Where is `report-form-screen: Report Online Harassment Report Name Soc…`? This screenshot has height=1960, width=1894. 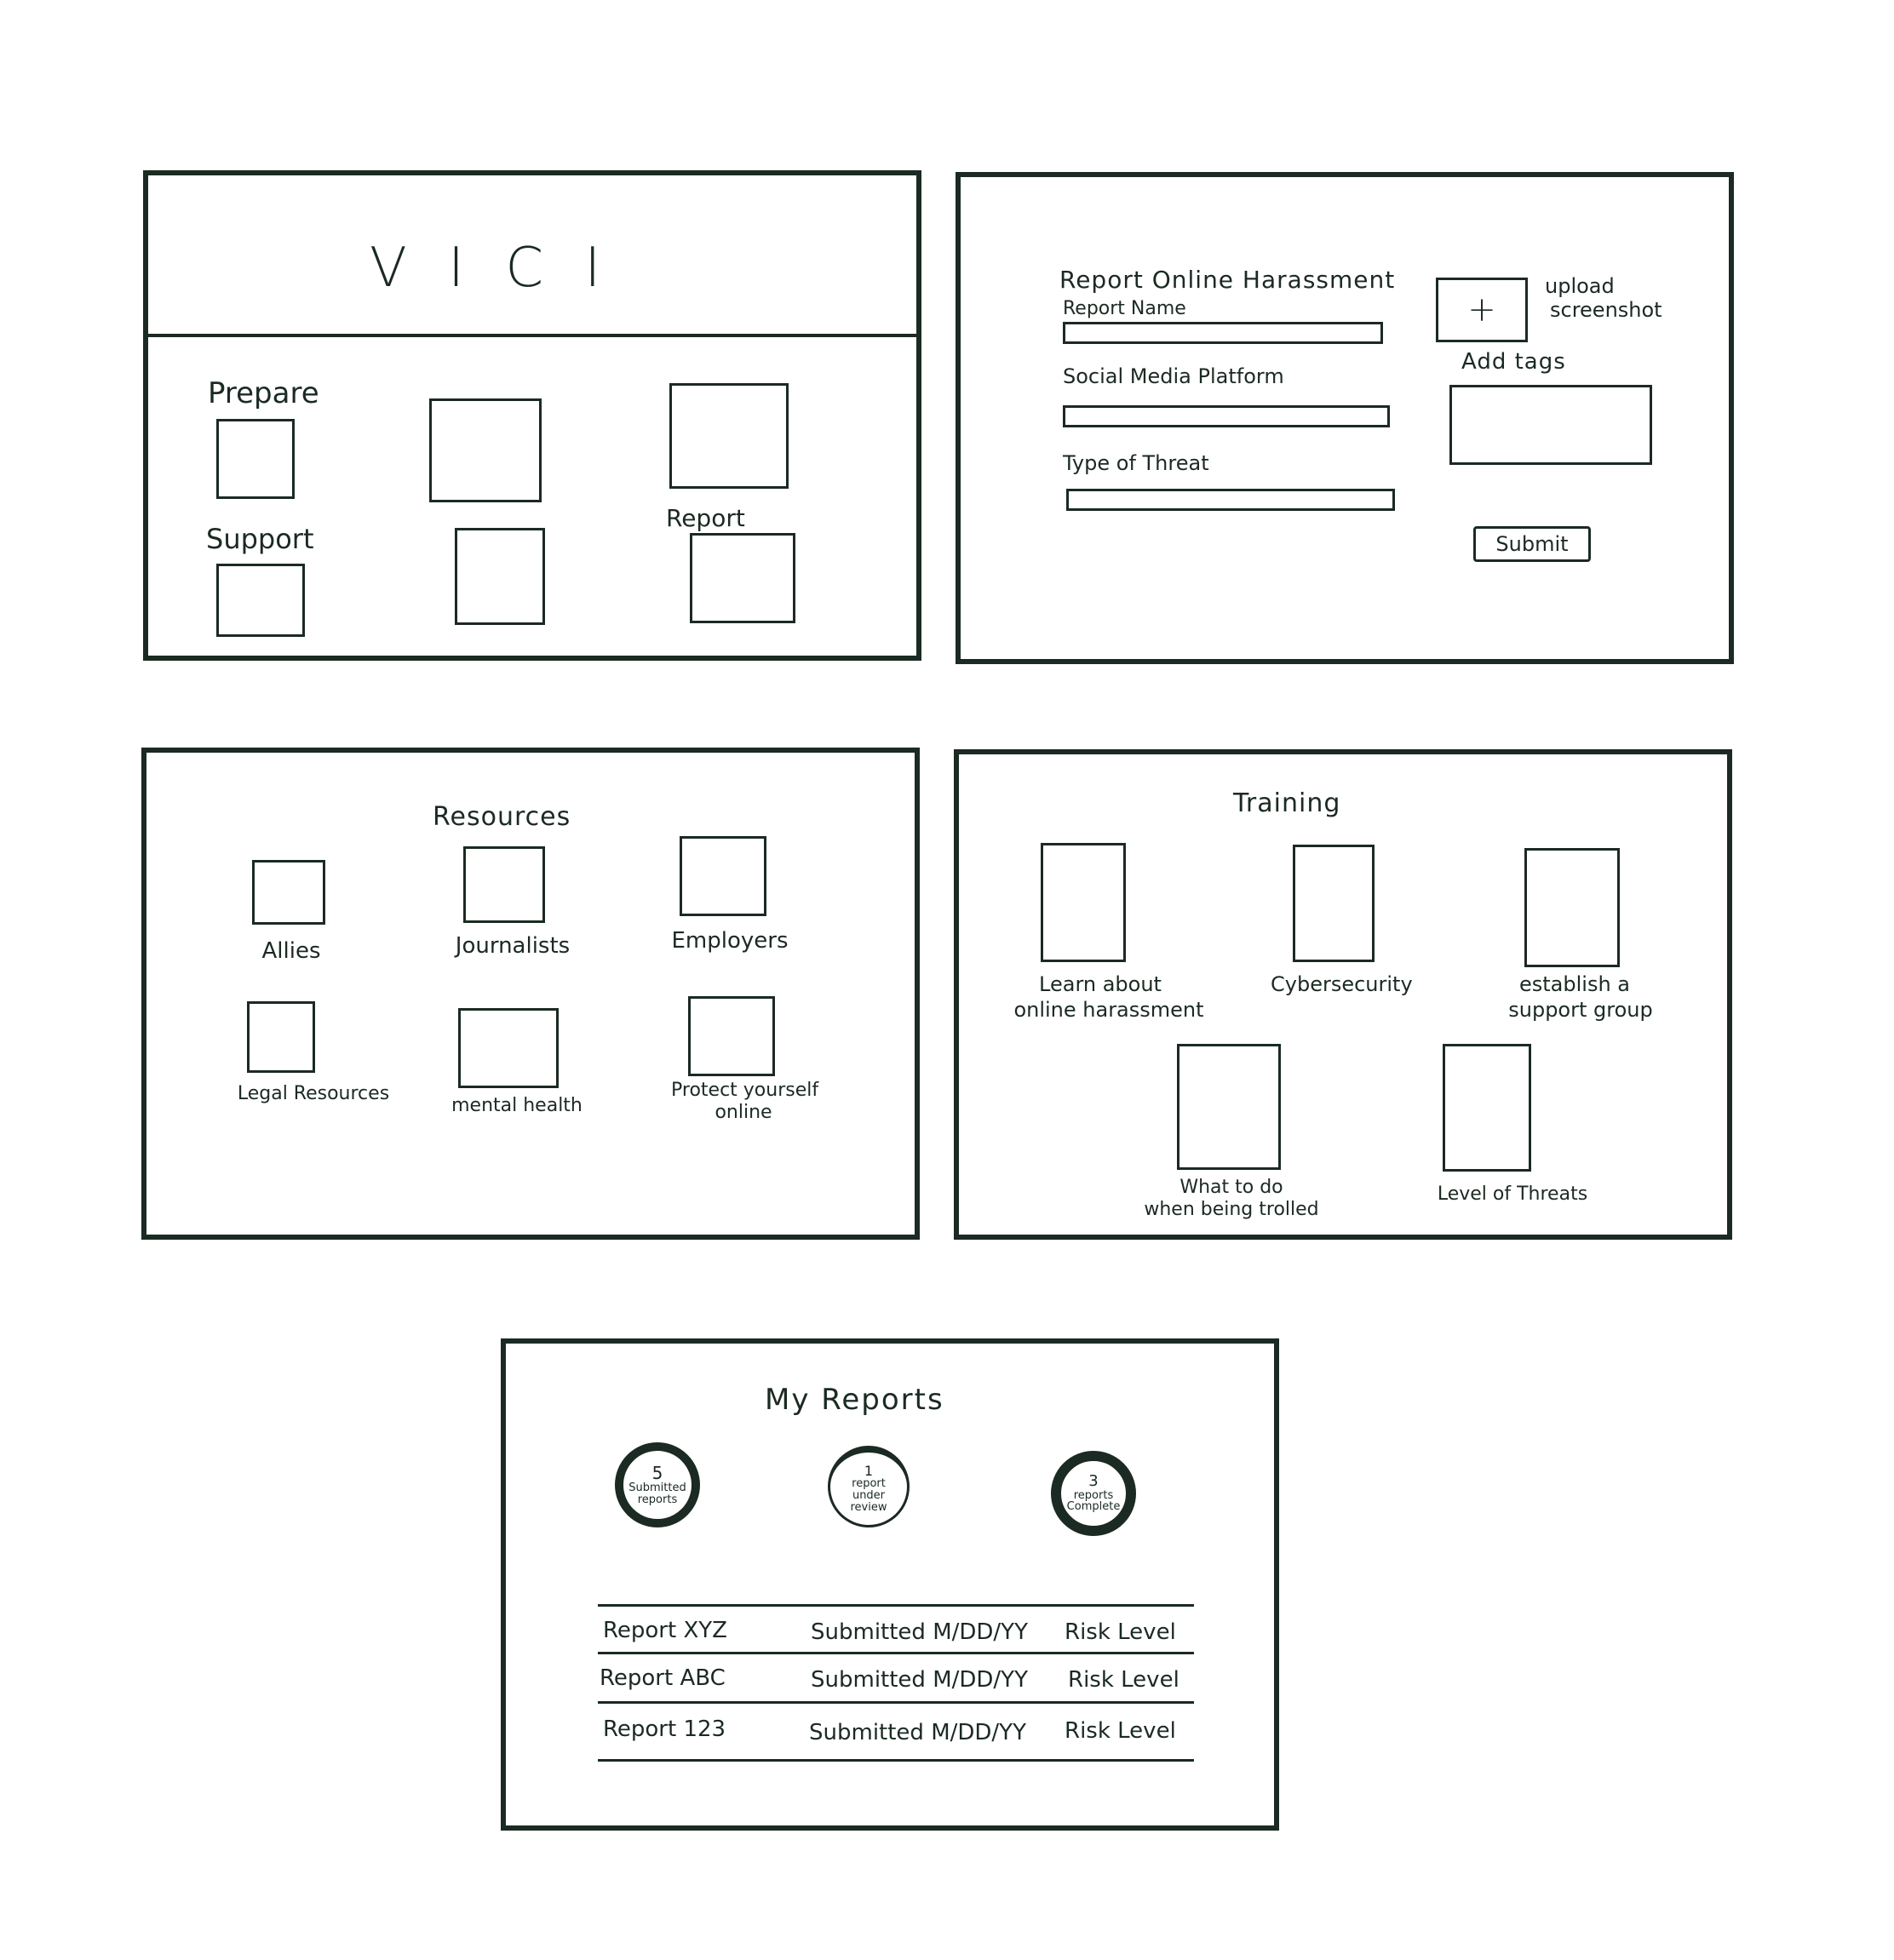
report-form-screen: Report Online Harassment Report Name Soc… is located at coordinates (1345, 418).